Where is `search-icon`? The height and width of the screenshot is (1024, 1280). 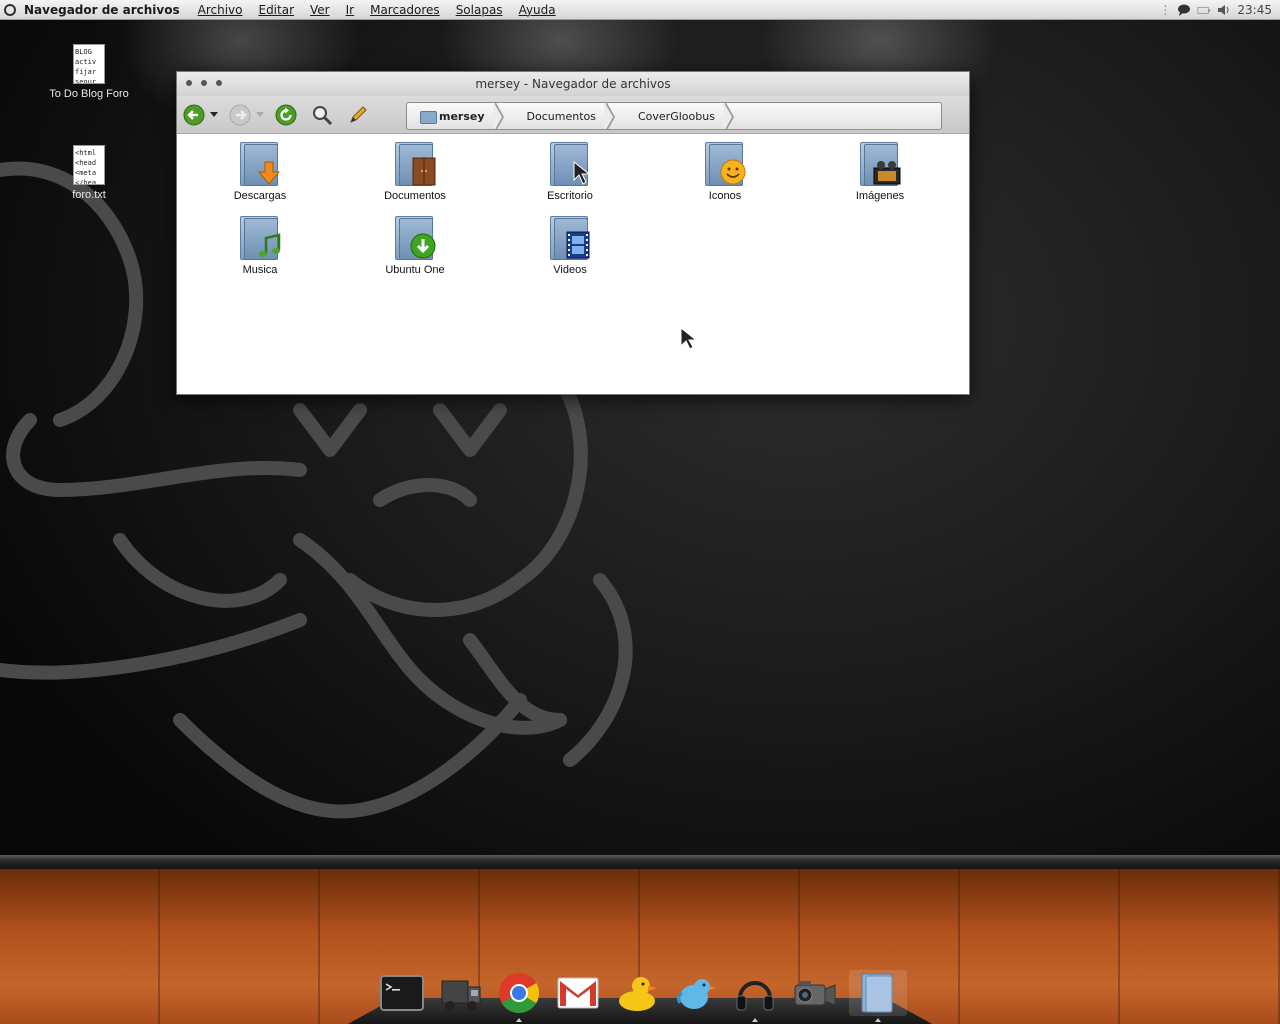
search-icon is located at coordinates (10, 9).